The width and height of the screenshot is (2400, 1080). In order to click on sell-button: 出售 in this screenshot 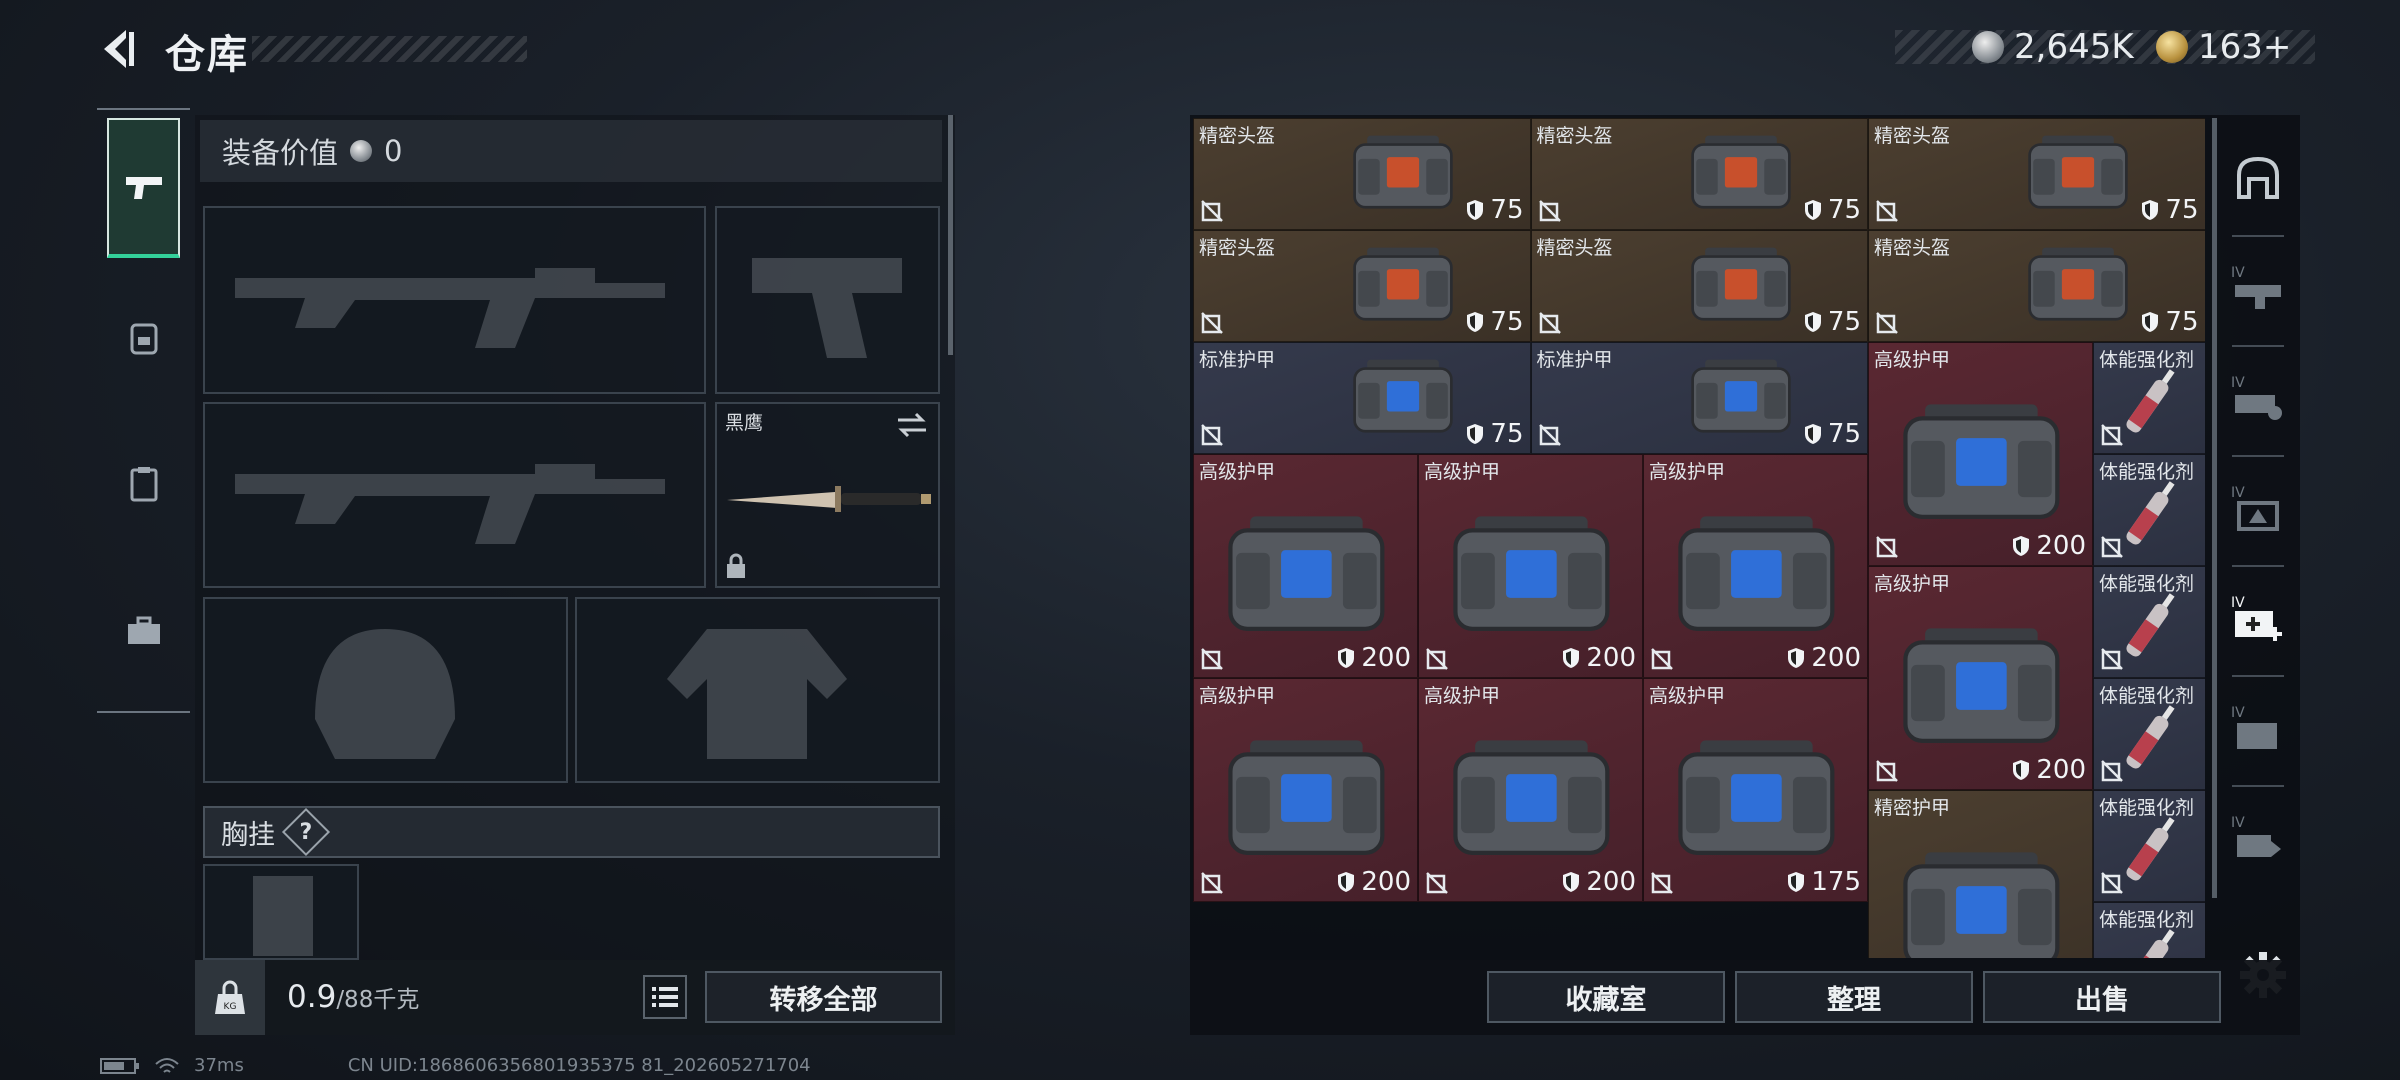, I will do `click(2102, 997)`.